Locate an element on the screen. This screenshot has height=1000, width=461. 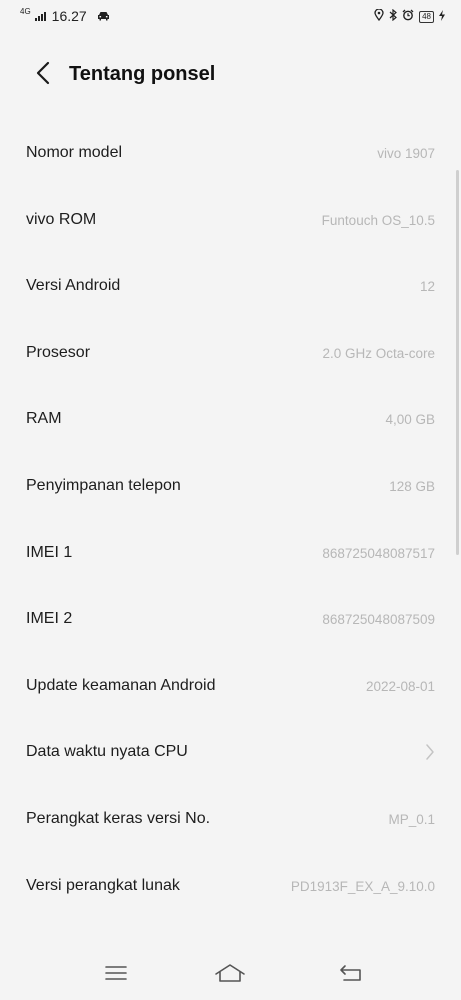
row-value: 868725048087517 is located at coordinates (378, 553).